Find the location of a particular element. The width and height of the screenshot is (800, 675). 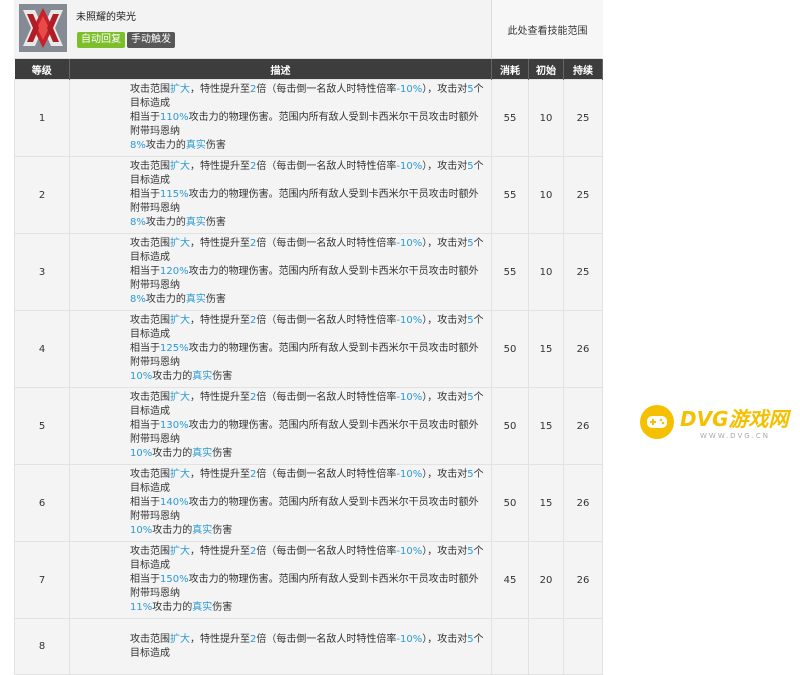

col-level: 等级 is located at coordinates (42, 69).